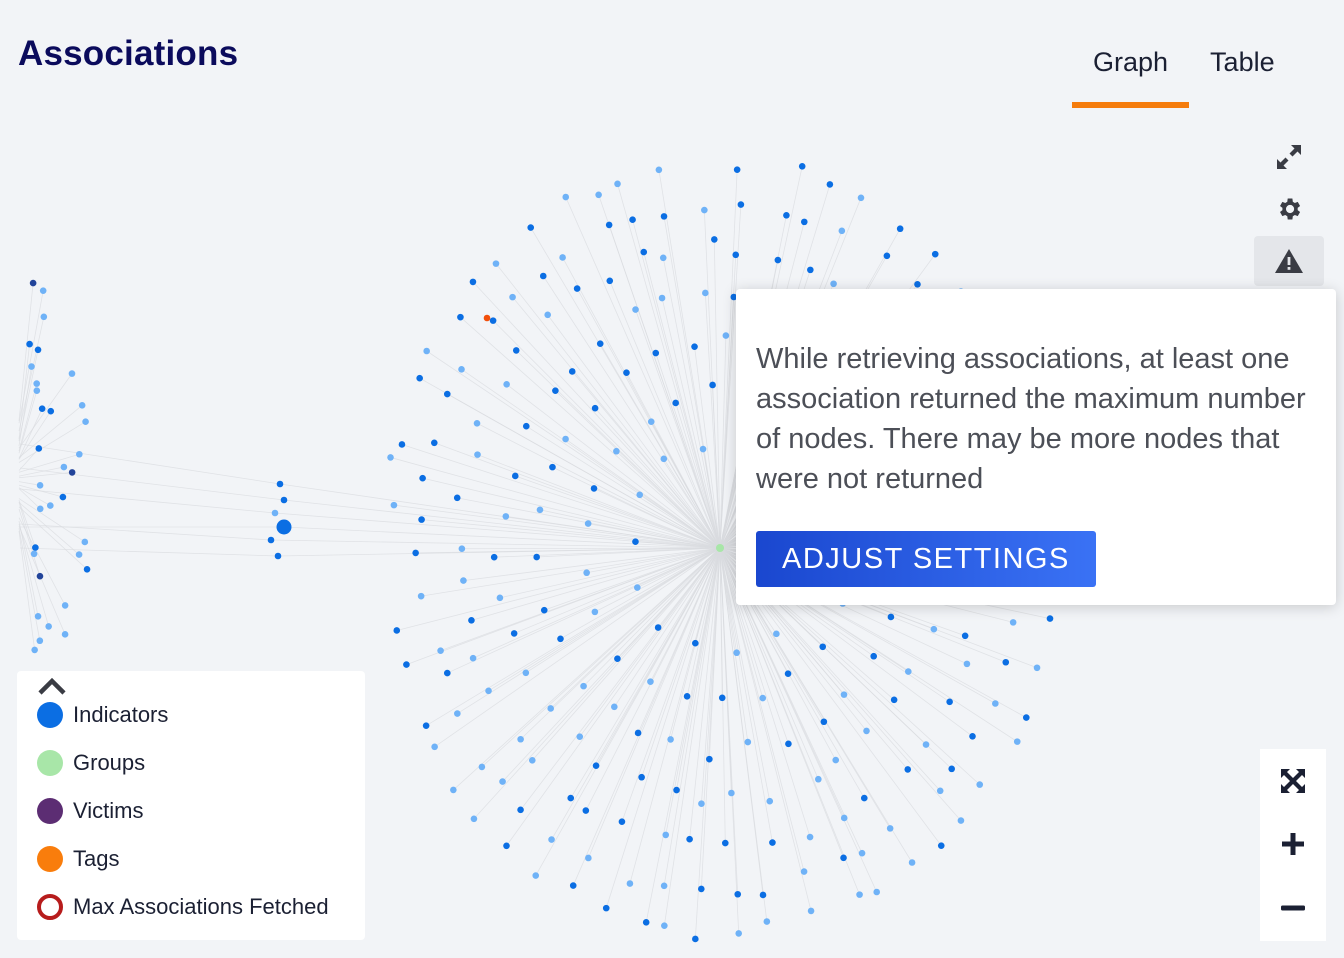  Describe the element at coordinates (284, 527) in the screenshot. I see `indicator-hub-node` at that location.